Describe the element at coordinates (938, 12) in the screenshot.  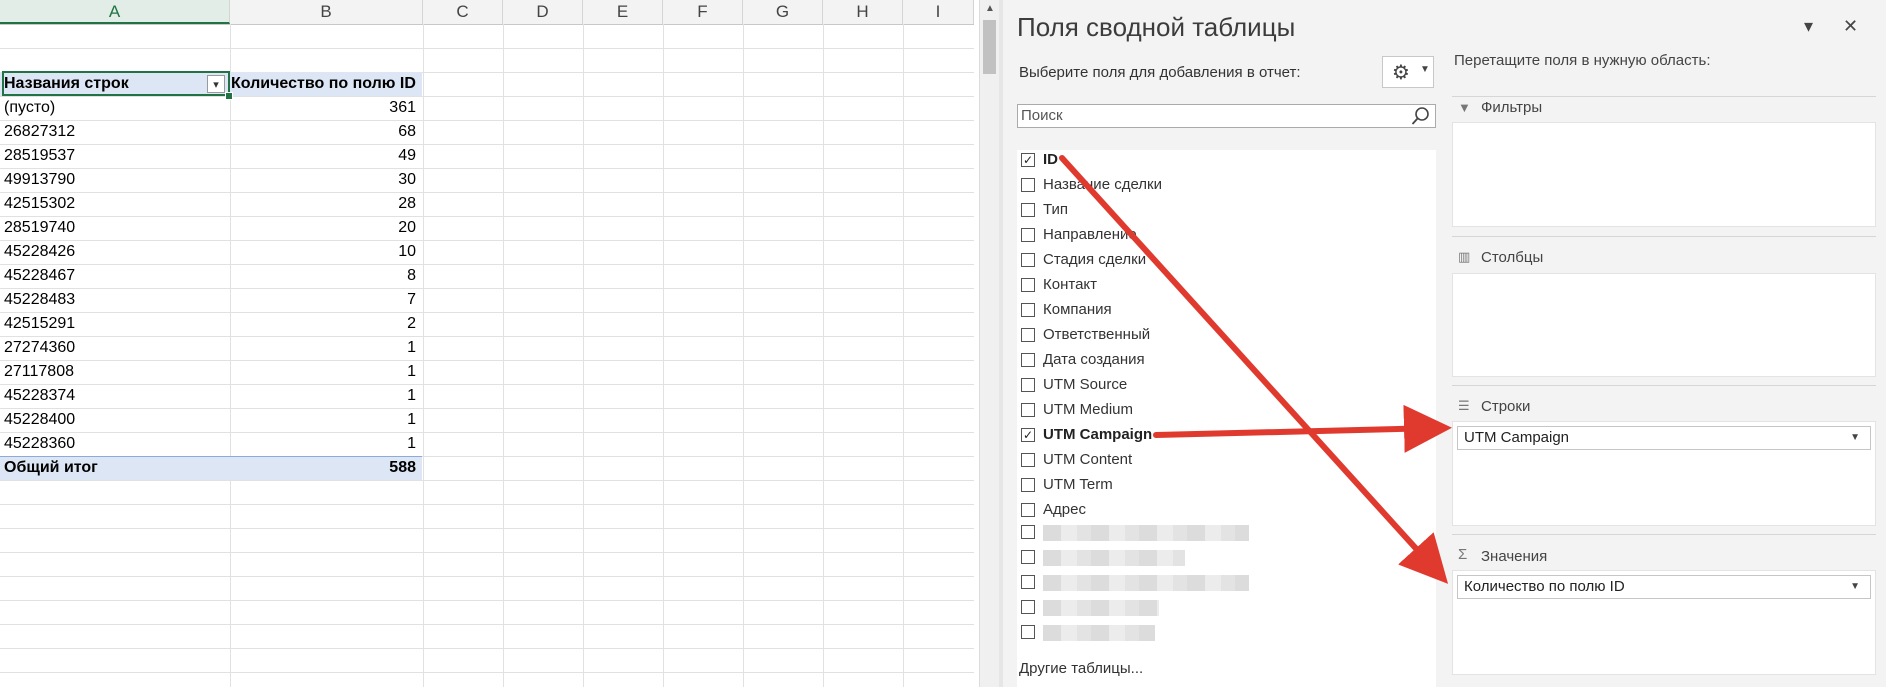
I see `column-header-i: I` at that location.